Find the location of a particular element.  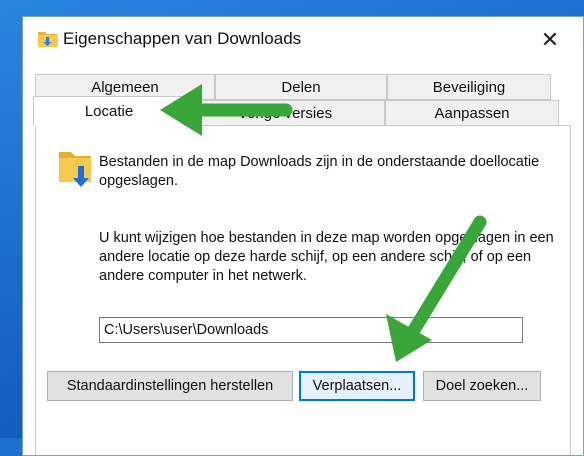

tab-beveiliging: Beveiliging is located at coordinates (469, 87).